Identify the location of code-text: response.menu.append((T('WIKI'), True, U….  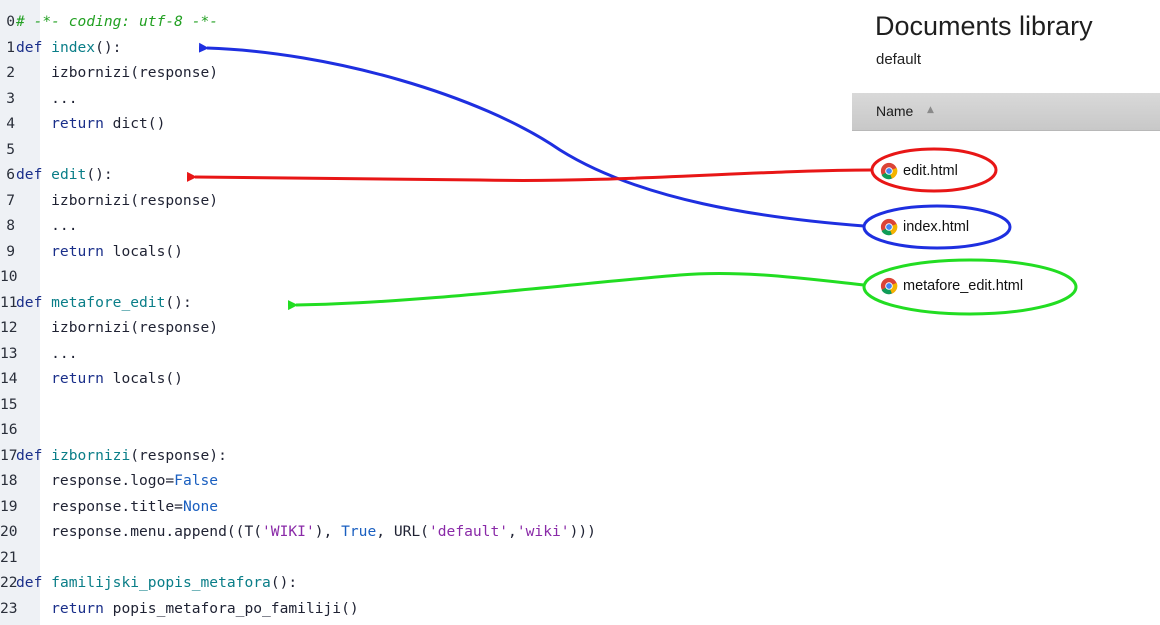
(306, 532).